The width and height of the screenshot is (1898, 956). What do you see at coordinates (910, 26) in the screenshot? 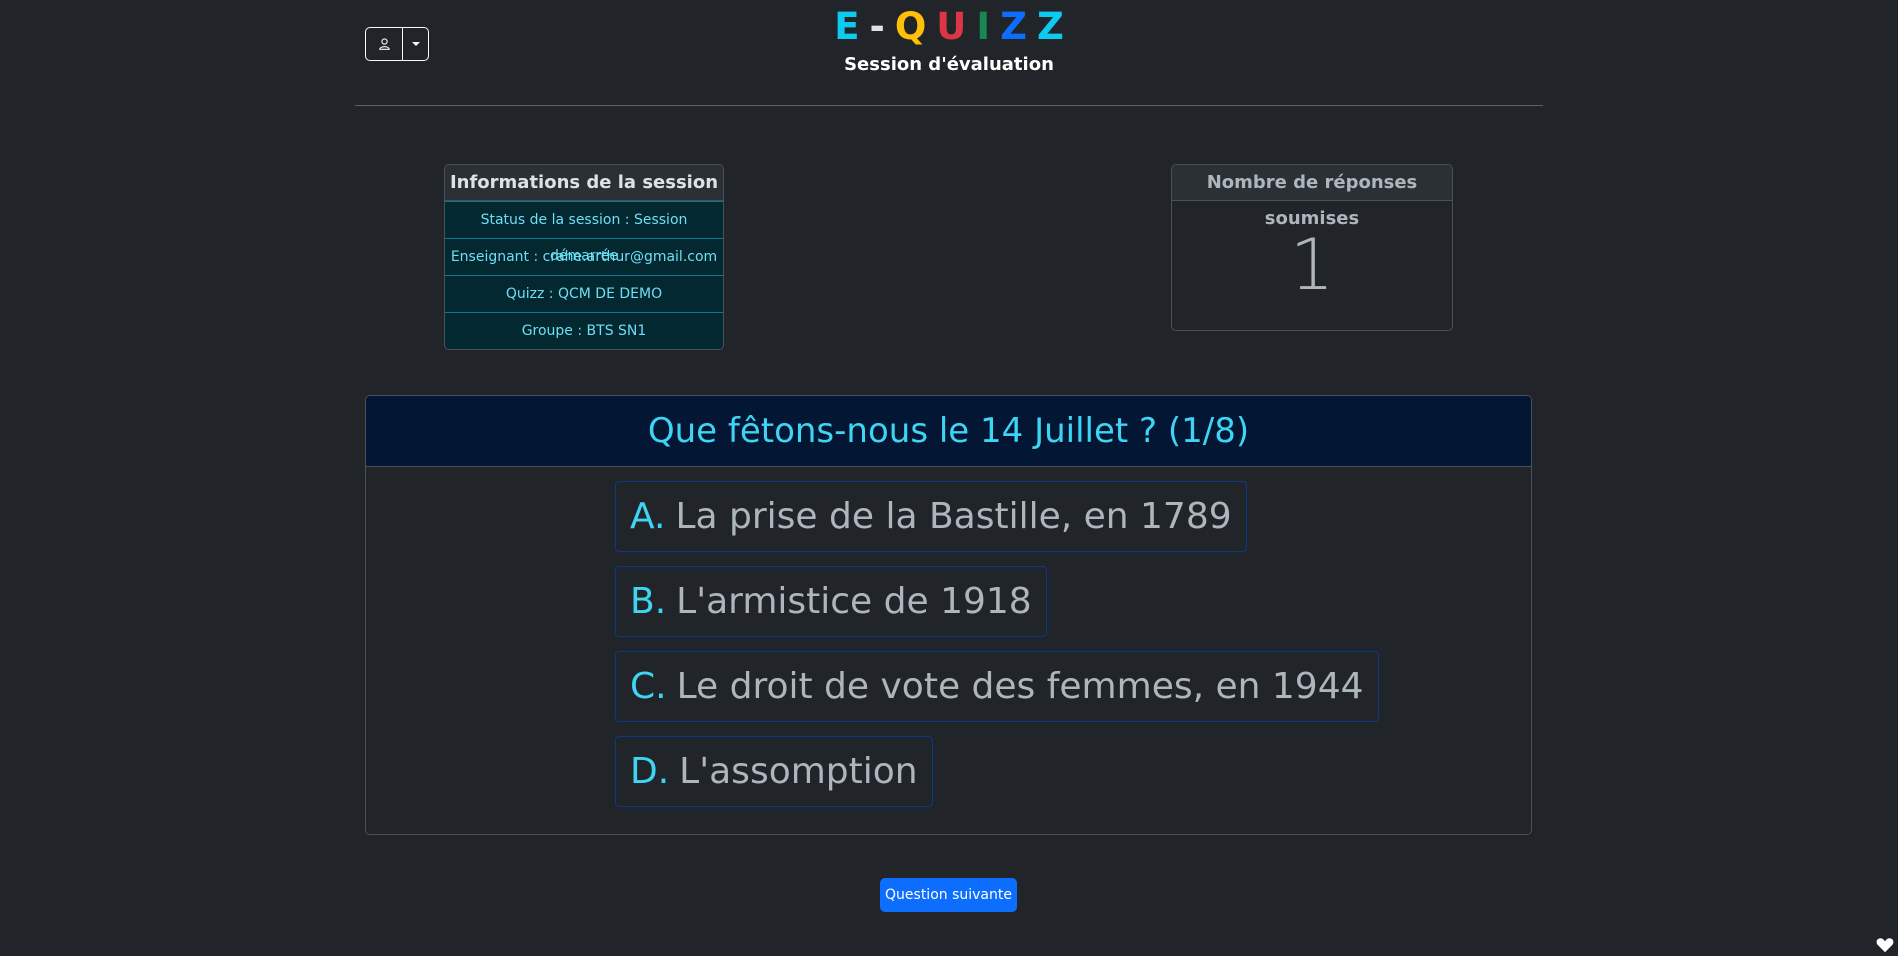
I see `brand-letter: Q` at bounding box center [910, 26].